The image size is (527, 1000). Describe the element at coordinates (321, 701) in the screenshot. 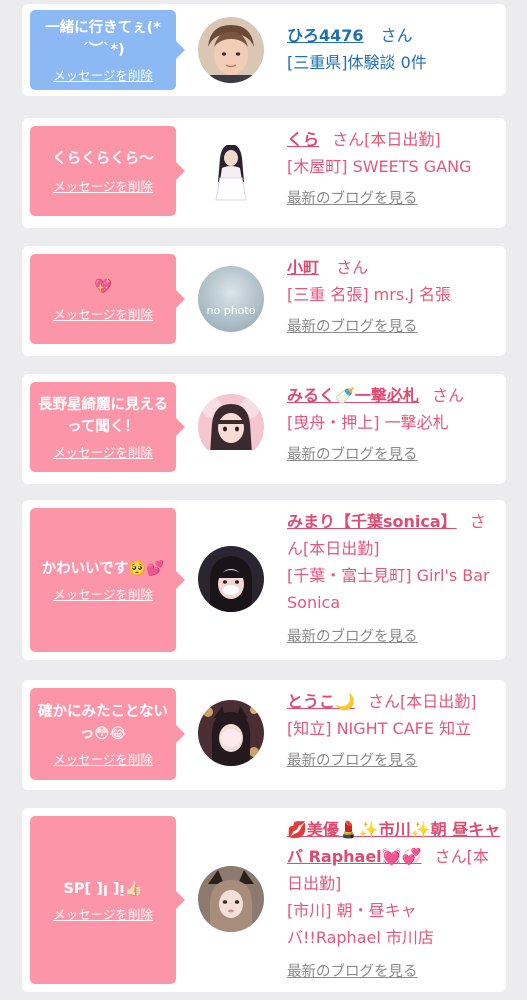

I see `user-name-link: とうこ🌙` at that location.